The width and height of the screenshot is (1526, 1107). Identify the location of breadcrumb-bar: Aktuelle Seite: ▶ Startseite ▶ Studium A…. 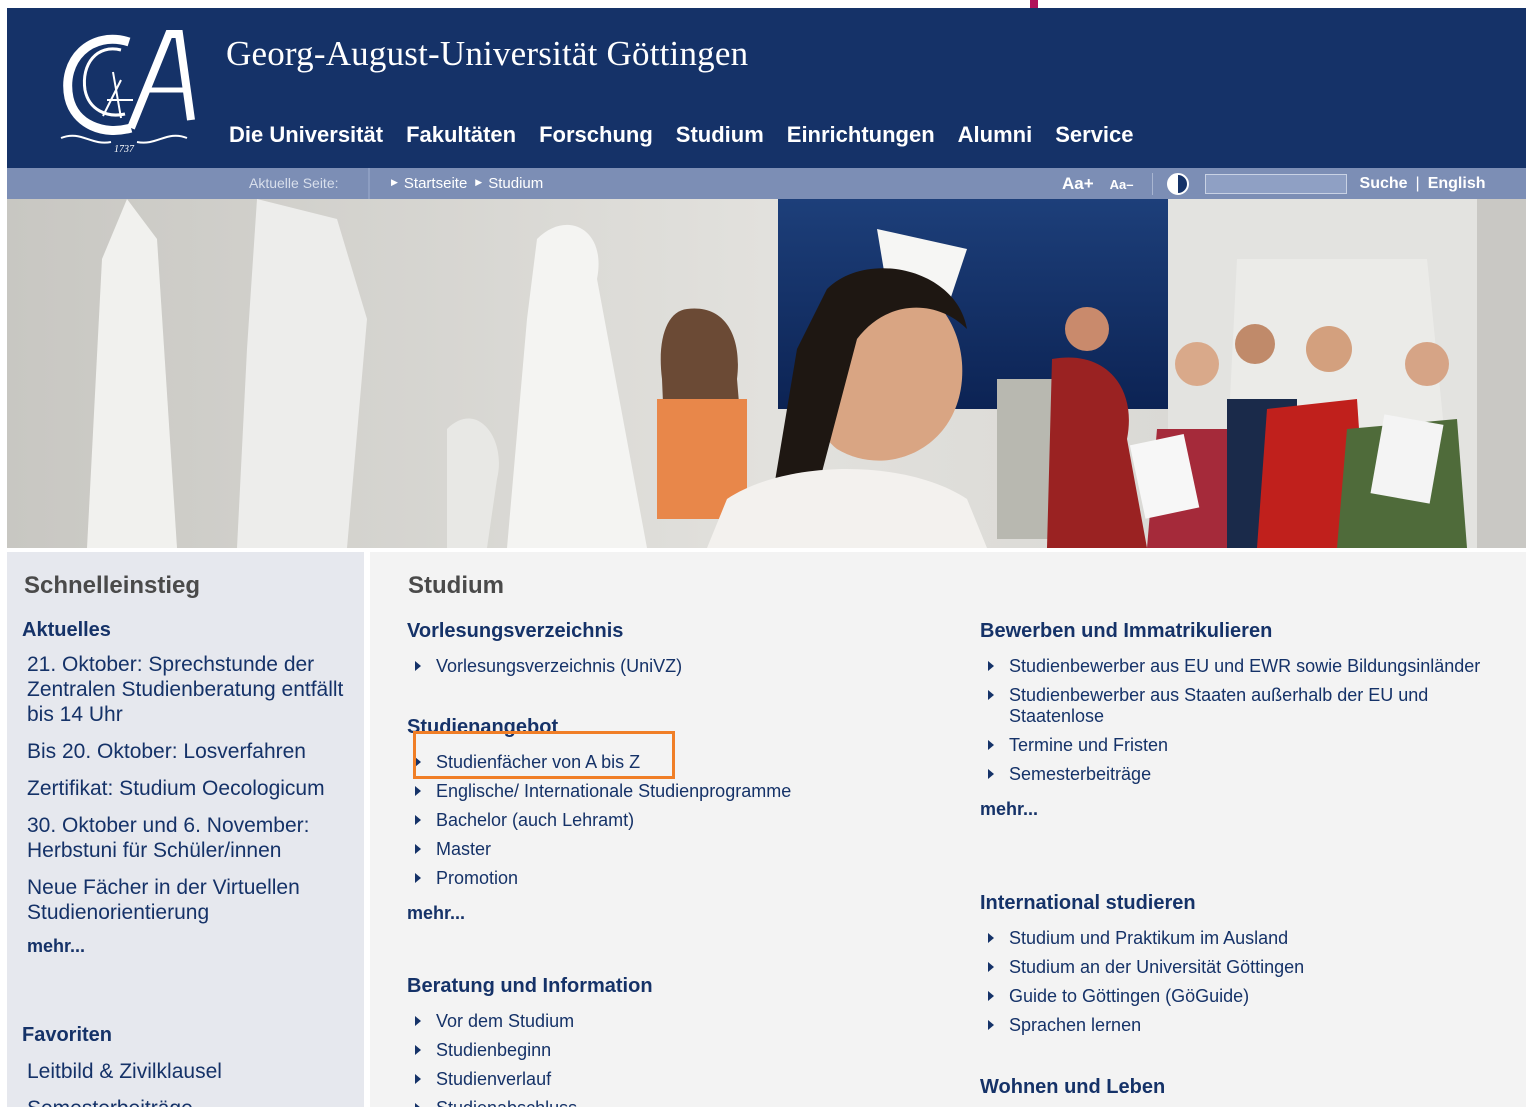
(766, 183).